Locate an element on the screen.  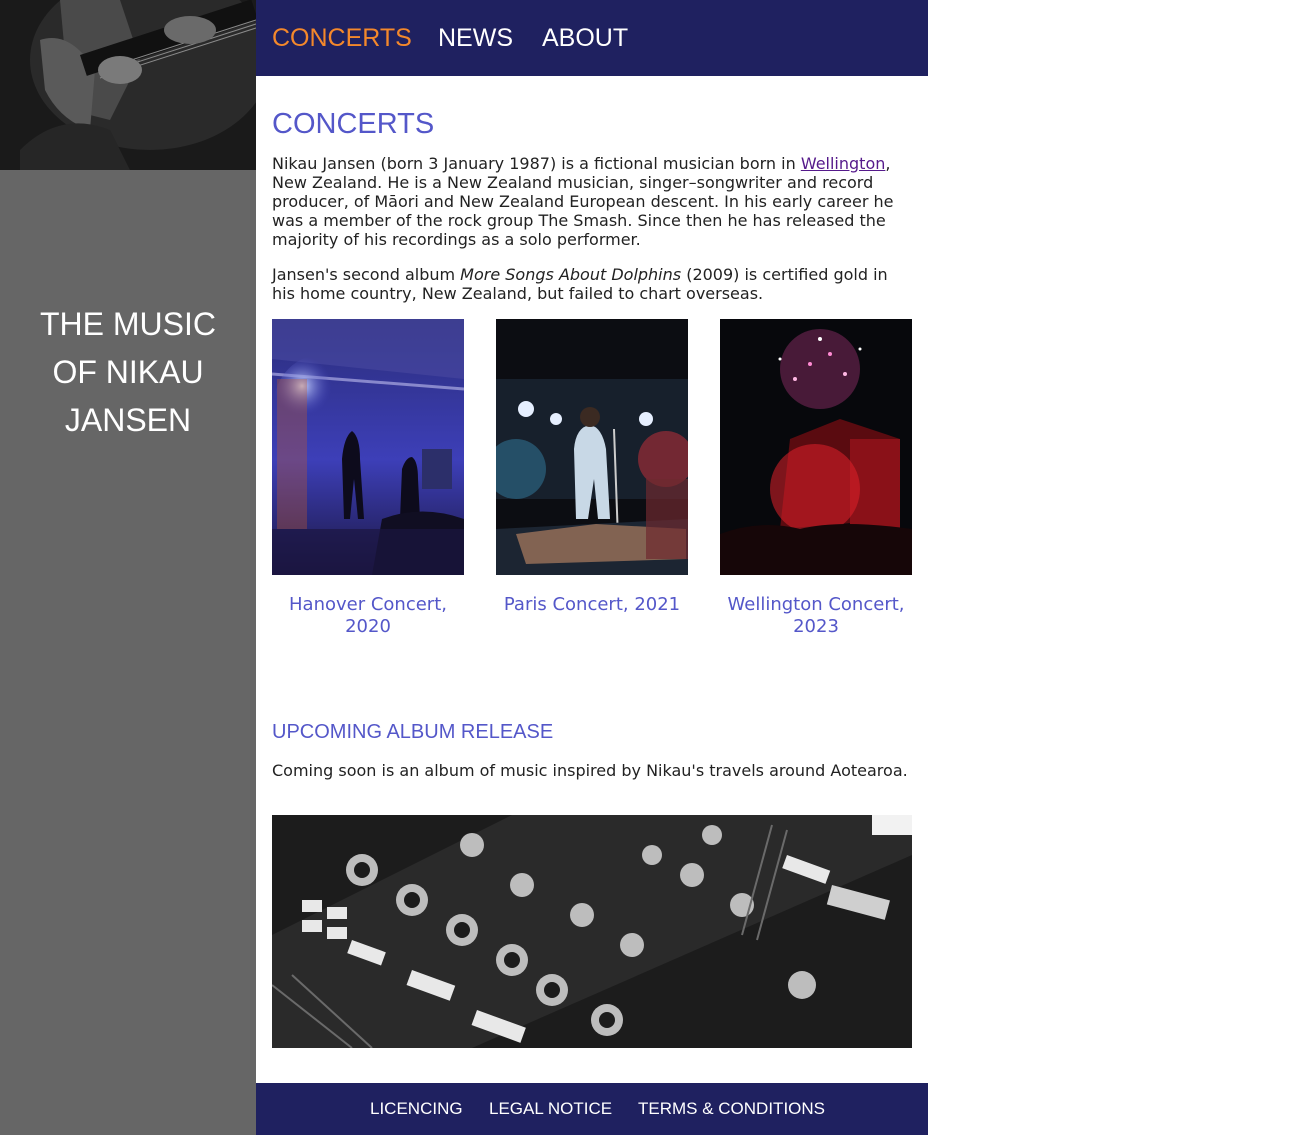
album-text-start: Jansen's second album is located at coordinates (366, 274).